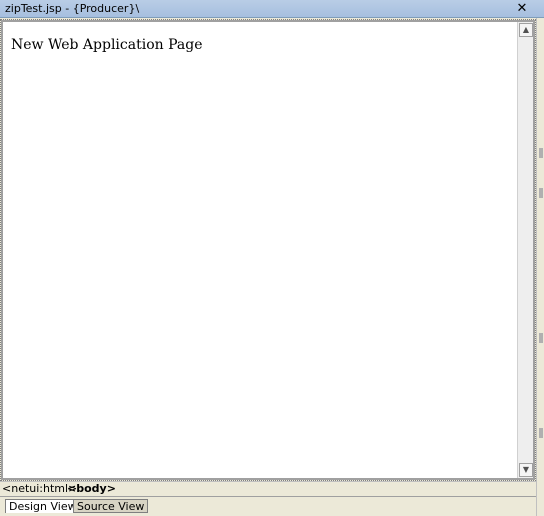  Describe the element at coordinates (522, 8) in the screenshot. I see `close-icon: ✕` at that location.